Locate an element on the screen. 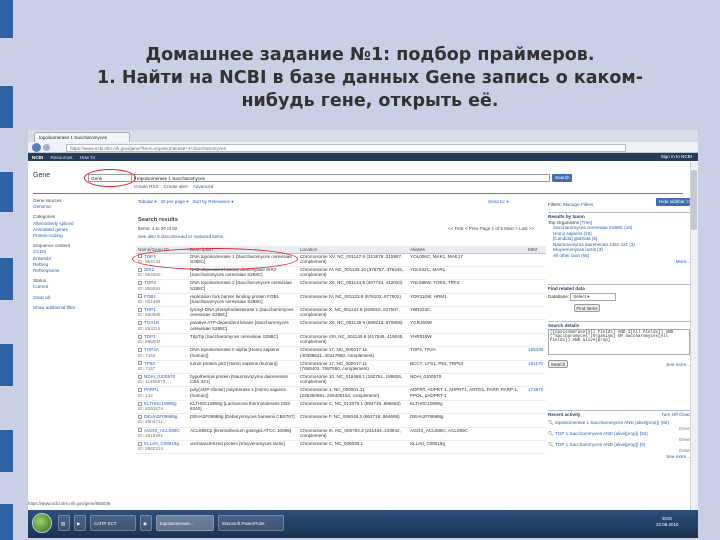 The image size is (720, 540). gene-link: TOP2A is located at coordinates (151, 349).